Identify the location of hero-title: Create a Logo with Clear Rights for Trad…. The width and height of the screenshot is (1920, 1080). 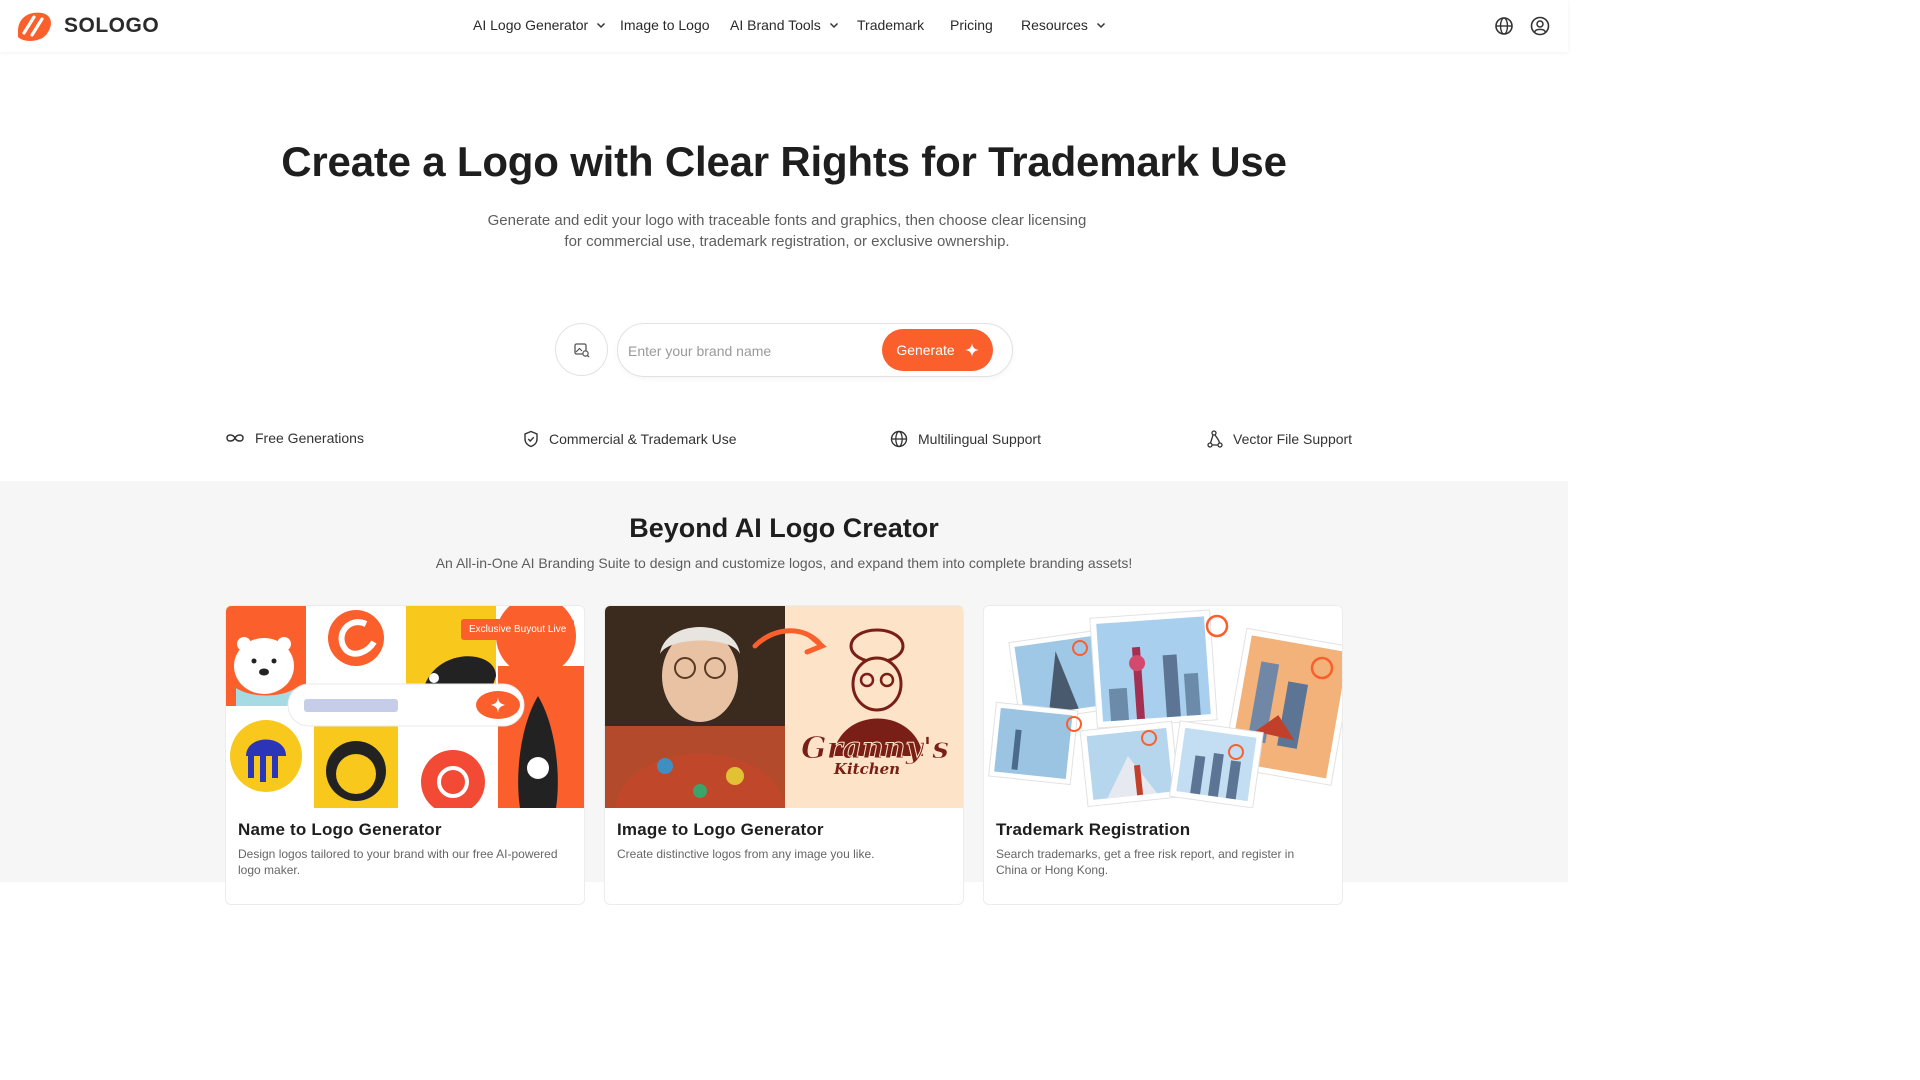
(784, 161).